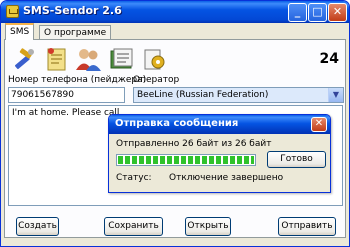 This screenshot has width=350, height=247. I want to click on operator-label: Оператор, so click(156, 80).